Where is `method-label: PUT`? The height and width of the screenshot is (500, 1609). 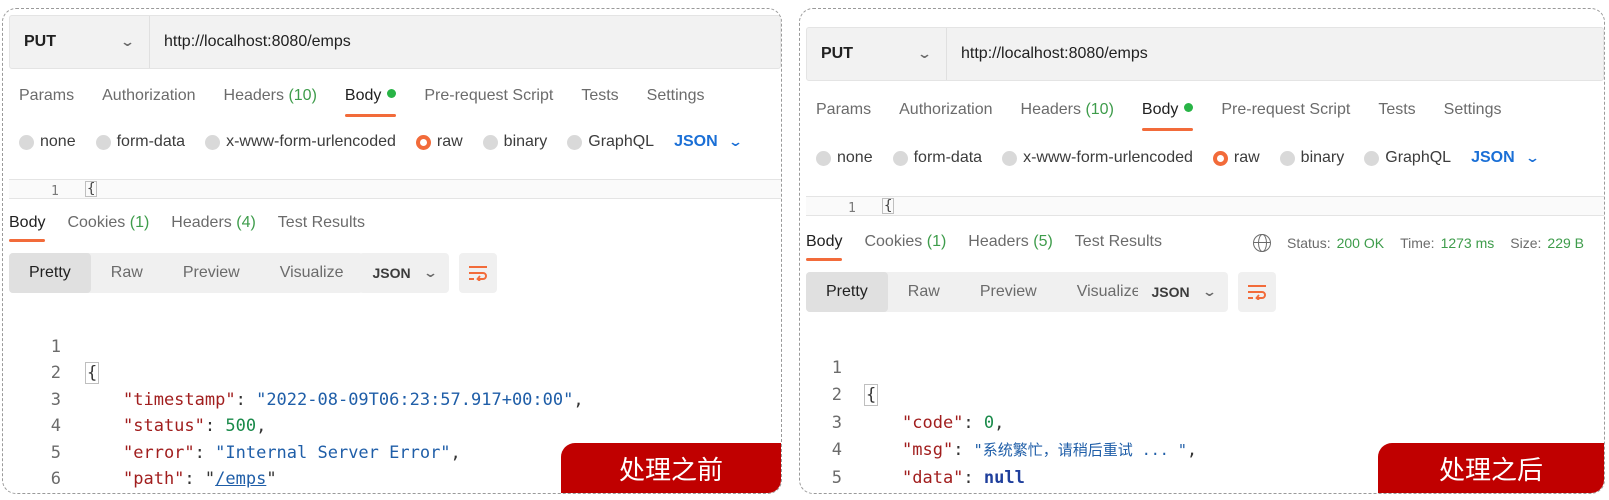
method-label: PUT is located at coordinates (837, 53).